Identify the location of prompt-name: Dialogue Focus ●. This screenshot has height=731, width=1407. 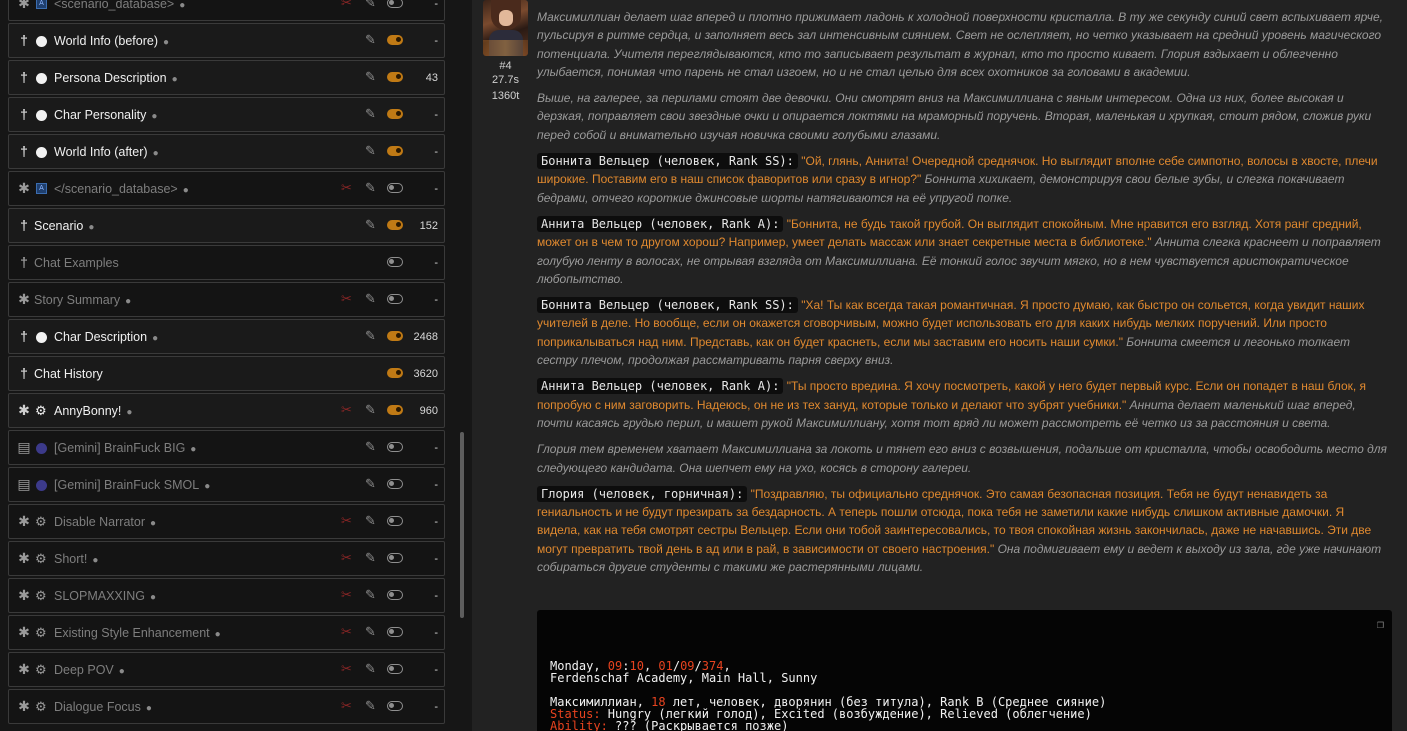
(103, 708).